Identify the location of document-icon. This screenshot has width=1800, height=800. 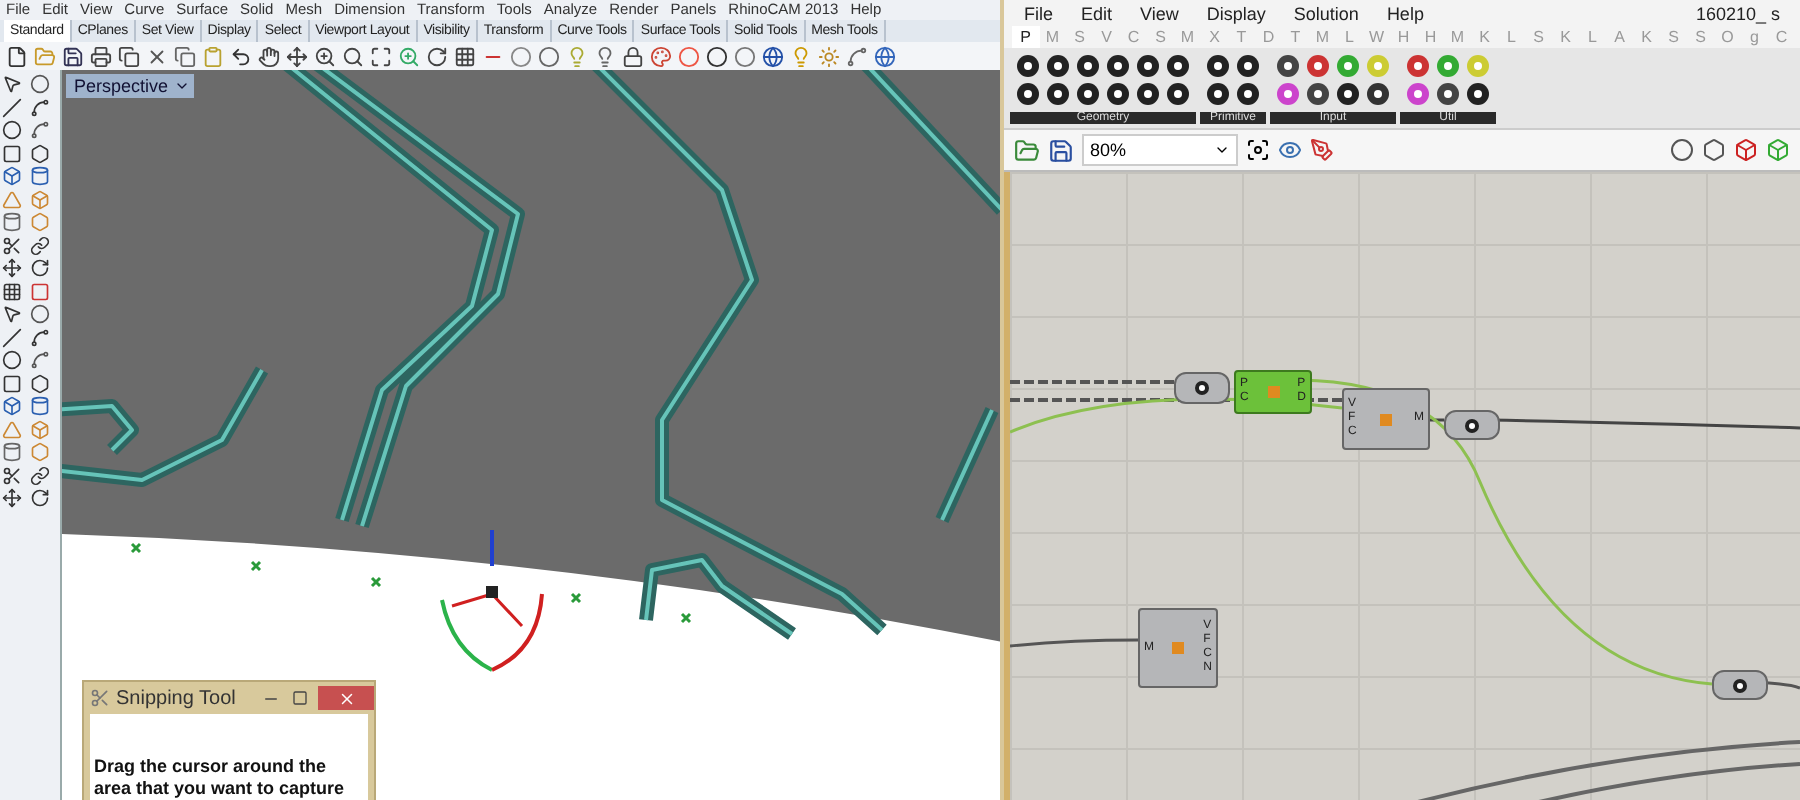
(17, 56).